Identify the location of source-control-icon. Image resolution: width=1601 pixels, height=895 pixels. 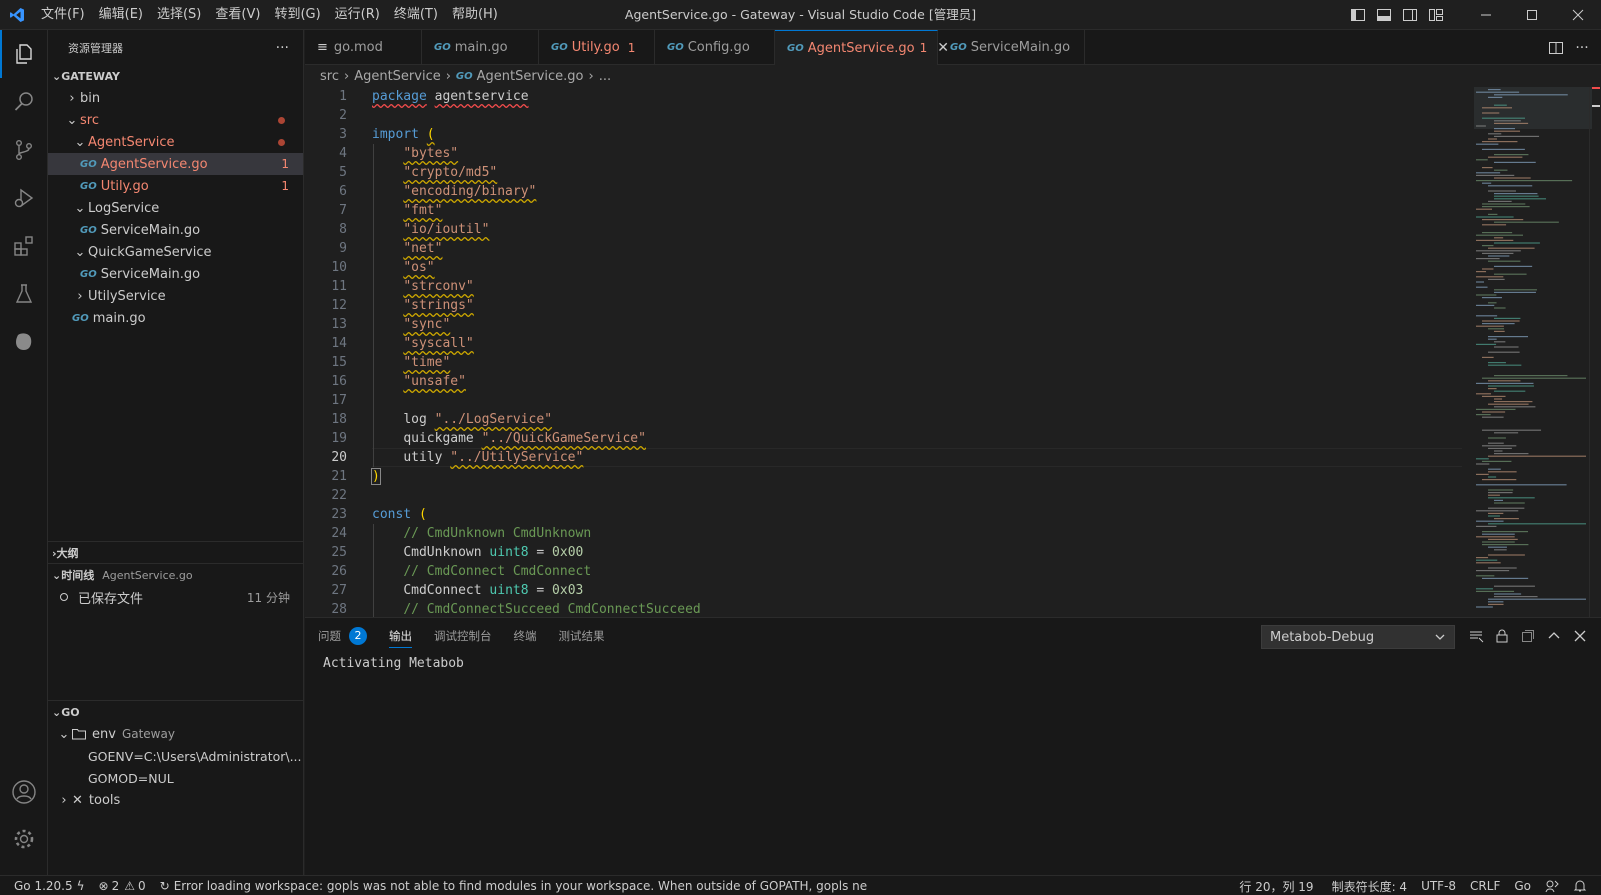
(24, 150).